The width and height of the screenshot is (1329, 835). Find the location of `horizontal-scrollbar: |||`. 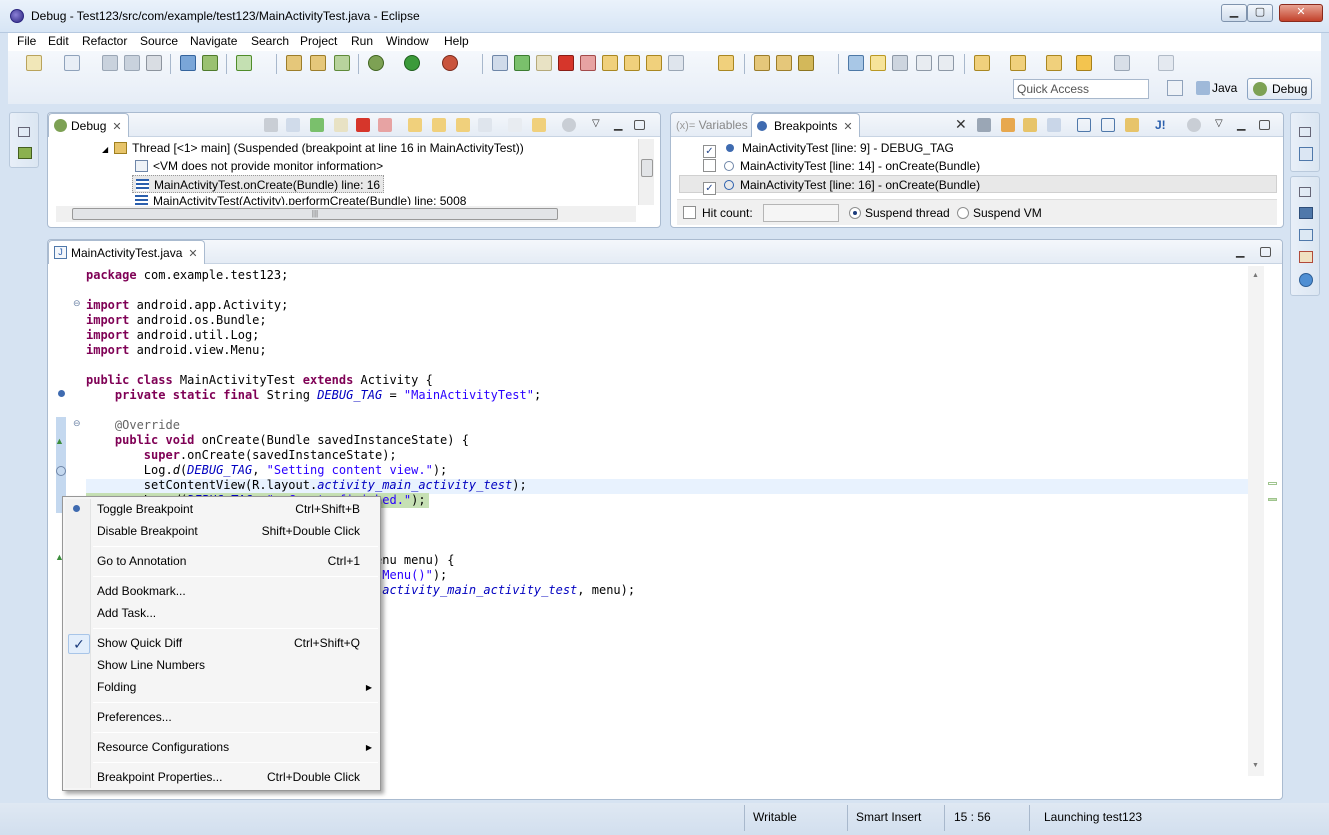

horizontal-scrollbar: ||| is located at coordinates (346, 214).